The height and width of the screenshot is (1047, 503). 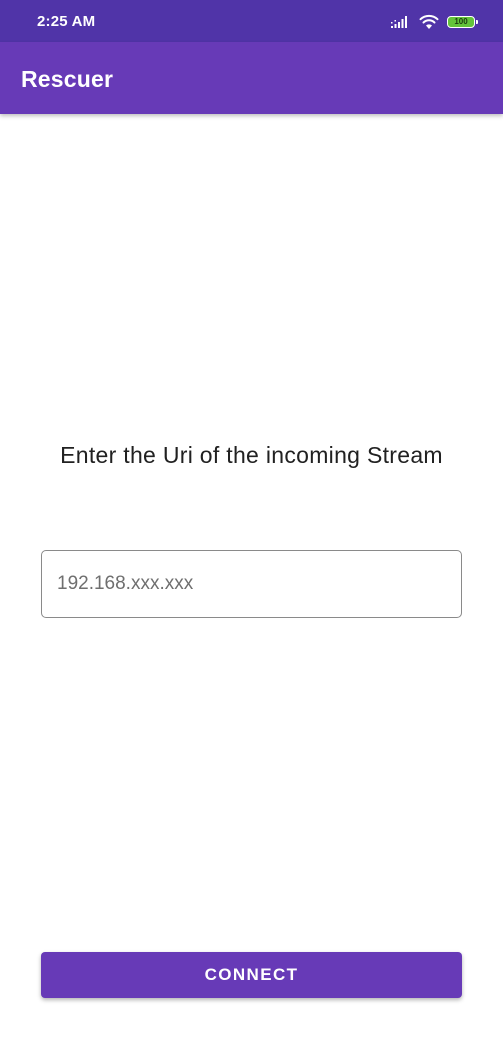 I want to click on uri-prompt: Enter the Uri of the incoming Stream, so click(x=251, y=455).